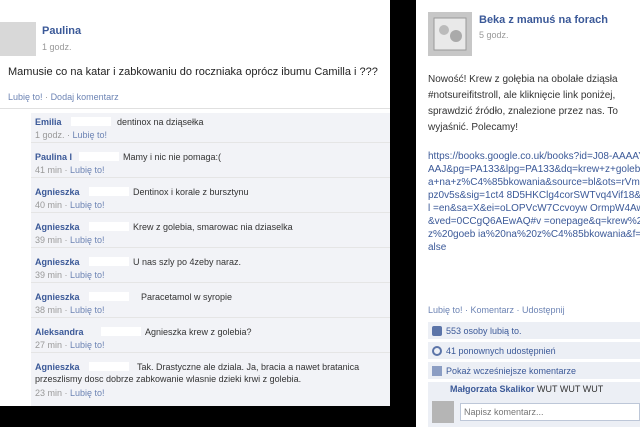 The image size is (640, 427). Describe the element at coordinates (570, 389) in the screenshot. I see `last-comment-text: WUT WUT WUT` at that location.